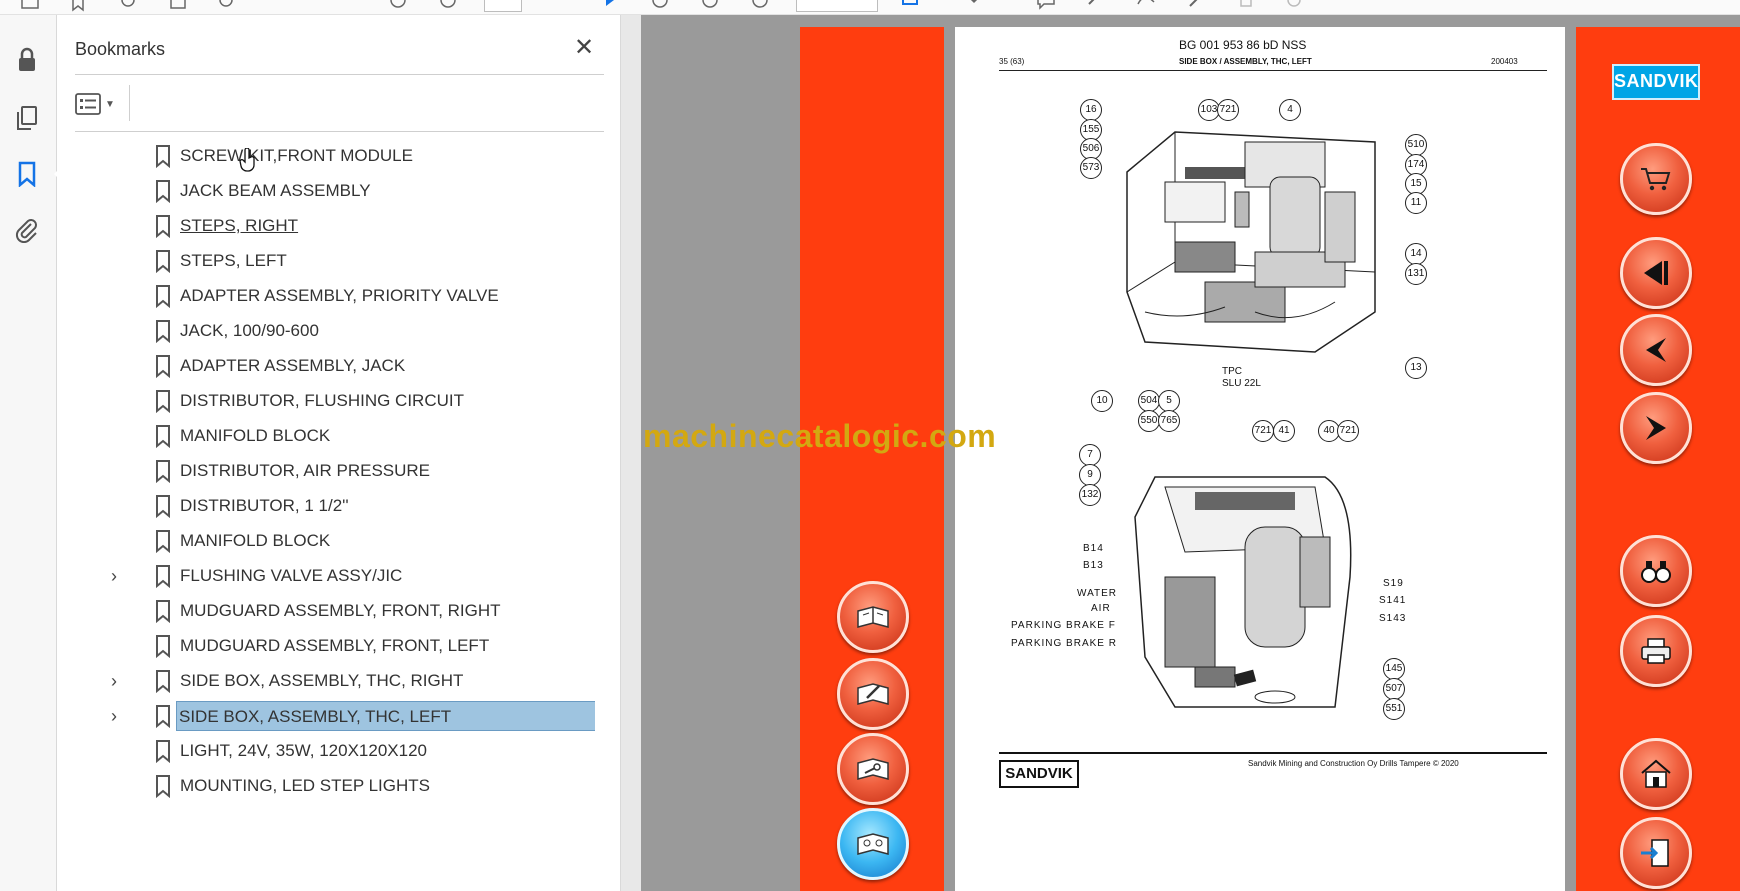  Describe the element at coordinates (398, 6) in the screenshot. I see `page-up-icon` at that location.